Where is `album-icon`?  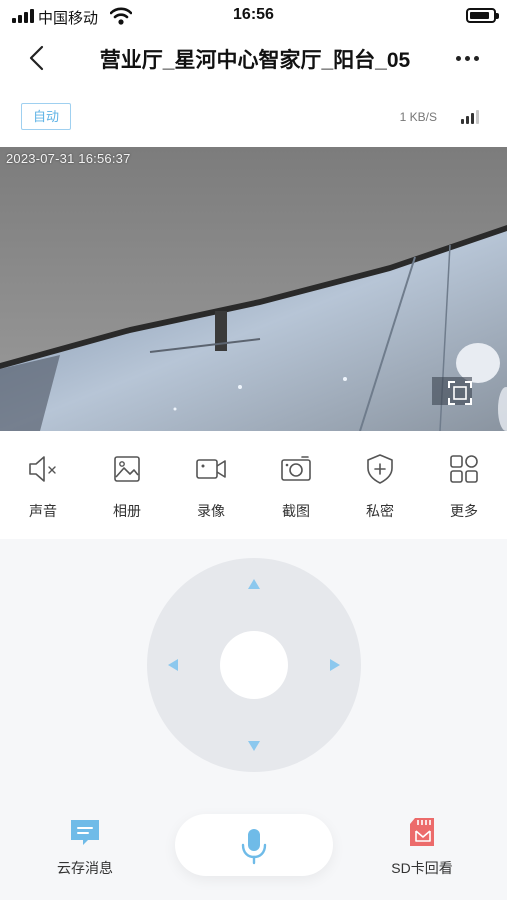 album-icon is located at coordinates (127, 469).